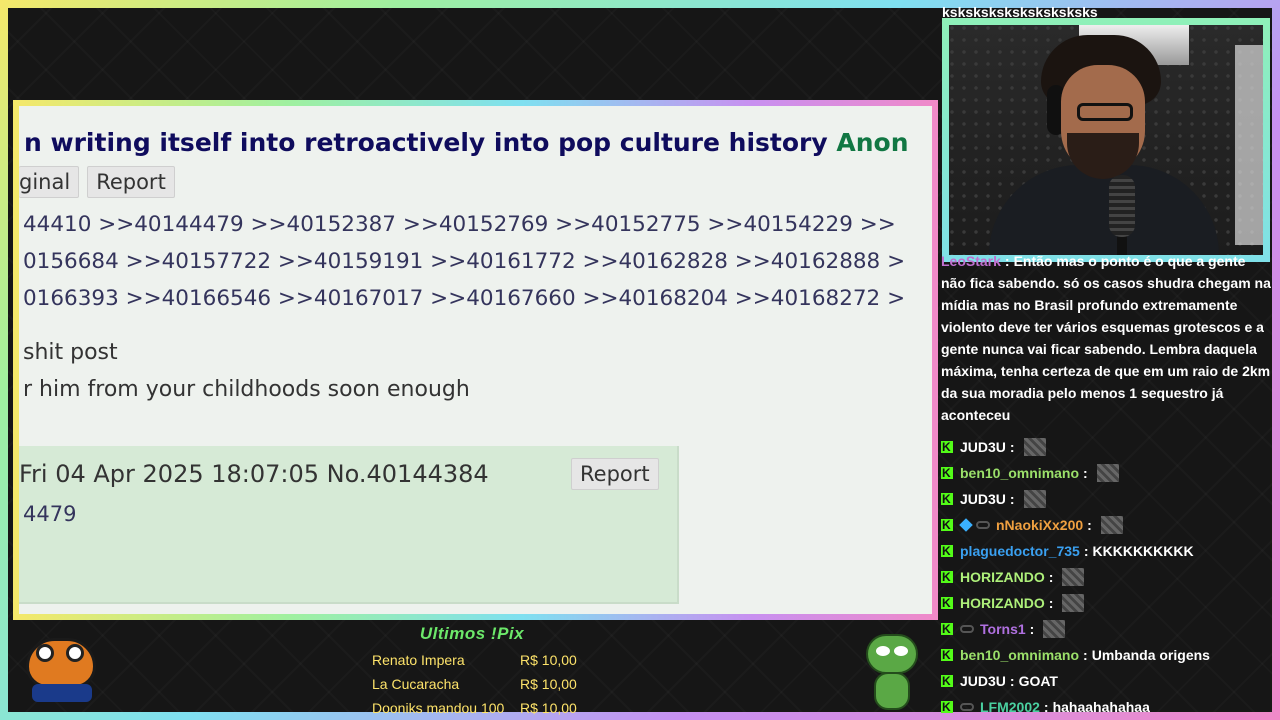 The image size is (1280, 720). I want to click on webcam-feed, so click(1106, 140).